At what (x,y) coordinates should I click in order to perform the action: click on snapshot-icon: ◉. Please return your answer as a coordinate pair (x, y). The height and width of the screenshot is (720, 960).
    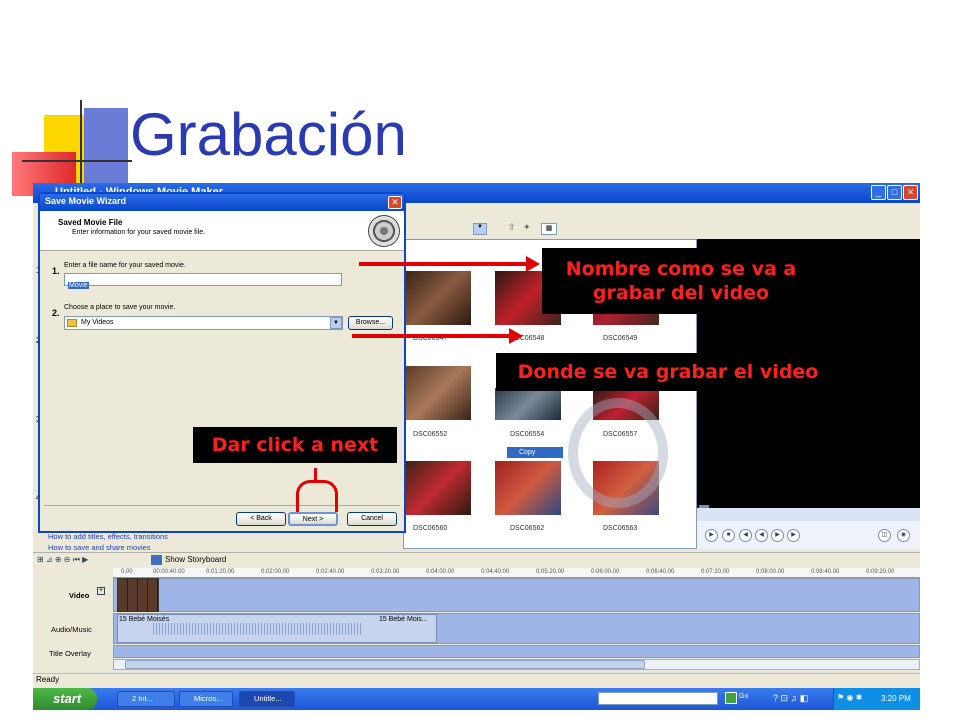
    Looking at the image, I should click on (903, 535).